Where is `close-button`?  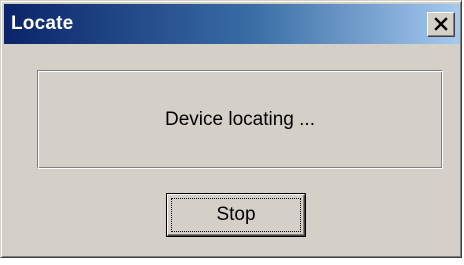 close-button is located at coordinates (441, 24).